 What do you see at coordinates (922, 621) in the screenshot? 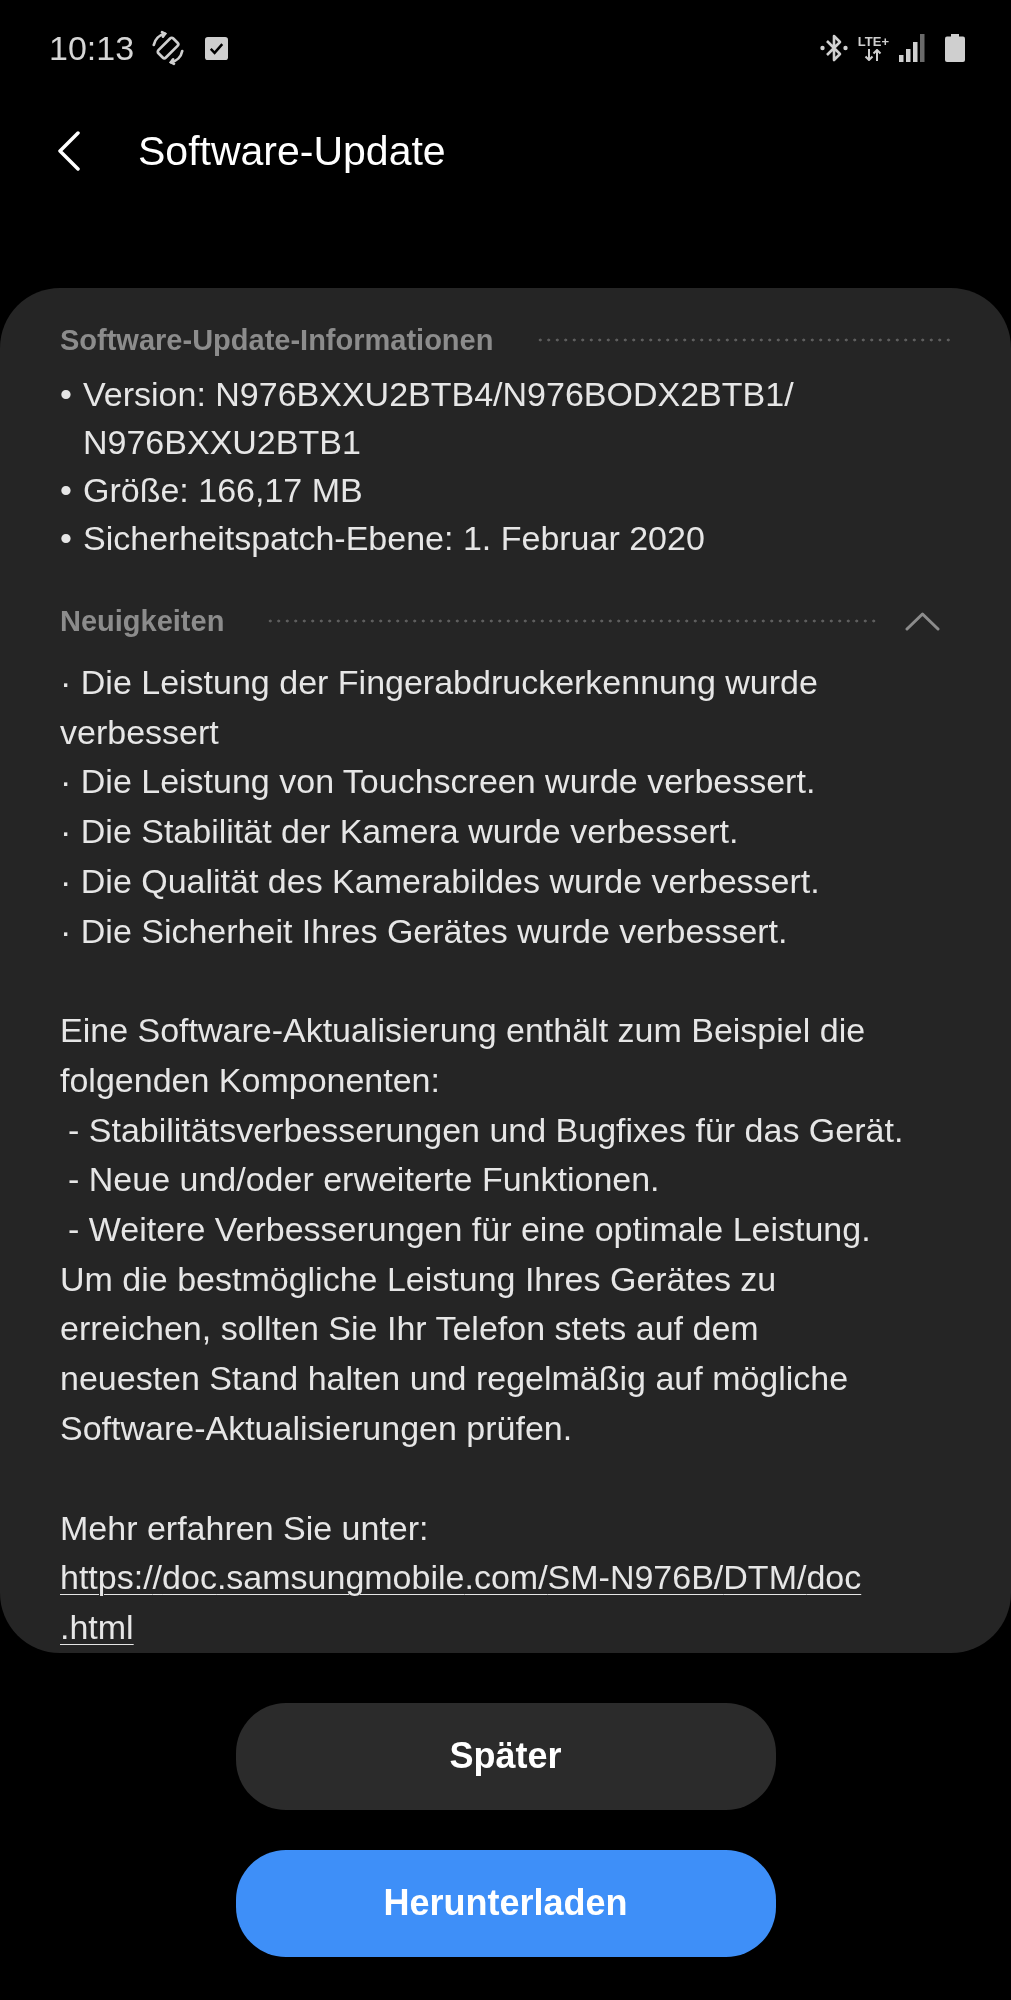
I see `chevron-up-icon` at bounding box center [922, 621].